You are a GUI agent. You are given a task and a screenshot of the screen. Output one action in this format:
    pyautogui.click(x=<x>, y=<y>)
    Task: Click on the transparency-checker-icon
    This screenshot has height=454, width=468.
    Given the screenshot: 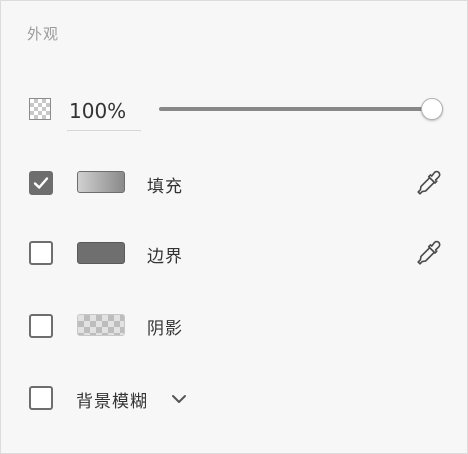 What is the action you would take?
    pyautogui.click(x=40, y=109)
    